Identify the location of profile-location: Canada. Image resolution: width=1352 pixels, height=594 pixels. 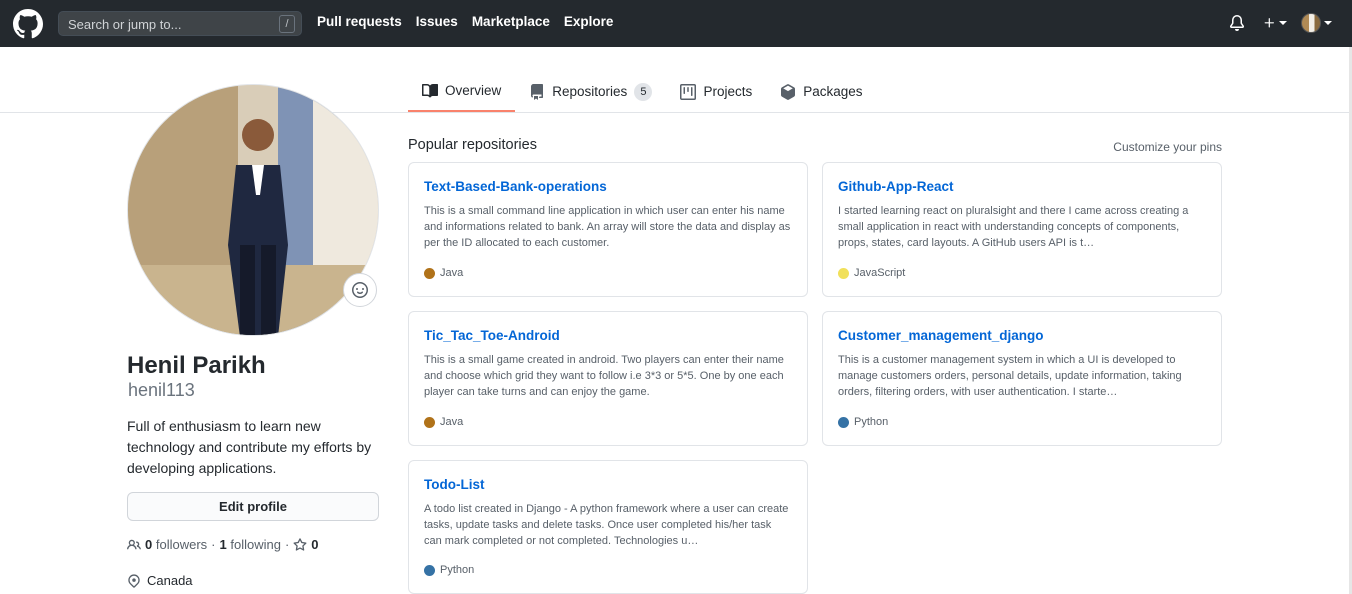
(160, 580).